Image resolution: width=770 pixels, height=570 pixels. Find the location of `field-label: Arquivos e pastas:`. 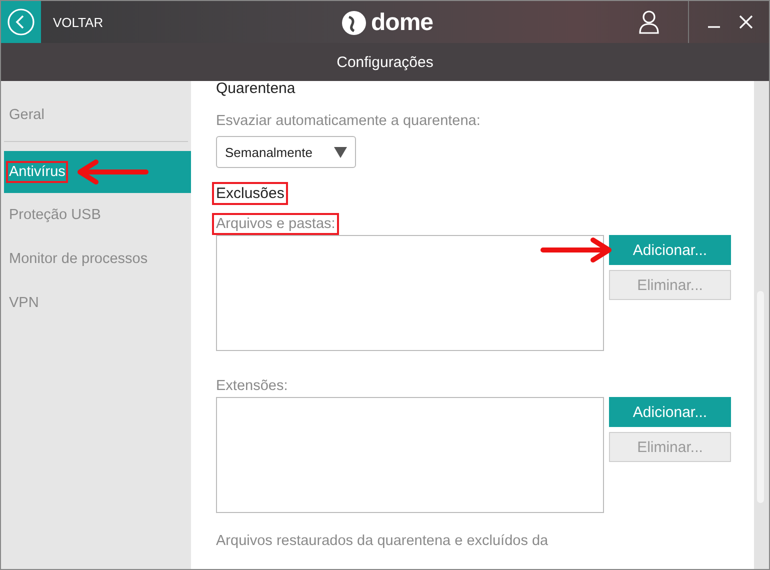

field-label: Arquivos e pastas: is located at coordinates (276, 224).